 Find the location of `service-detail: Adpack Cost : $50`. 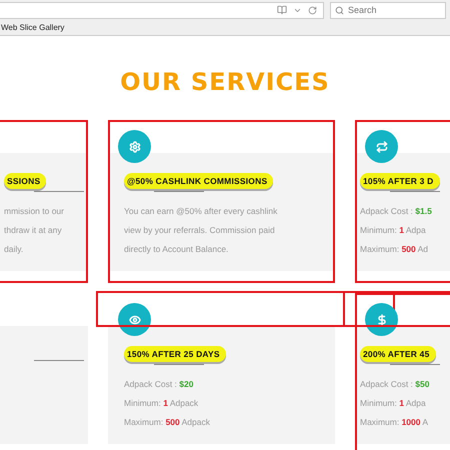

service-detail: Adpack Cost : $50 is located at coordinates (395, 384).